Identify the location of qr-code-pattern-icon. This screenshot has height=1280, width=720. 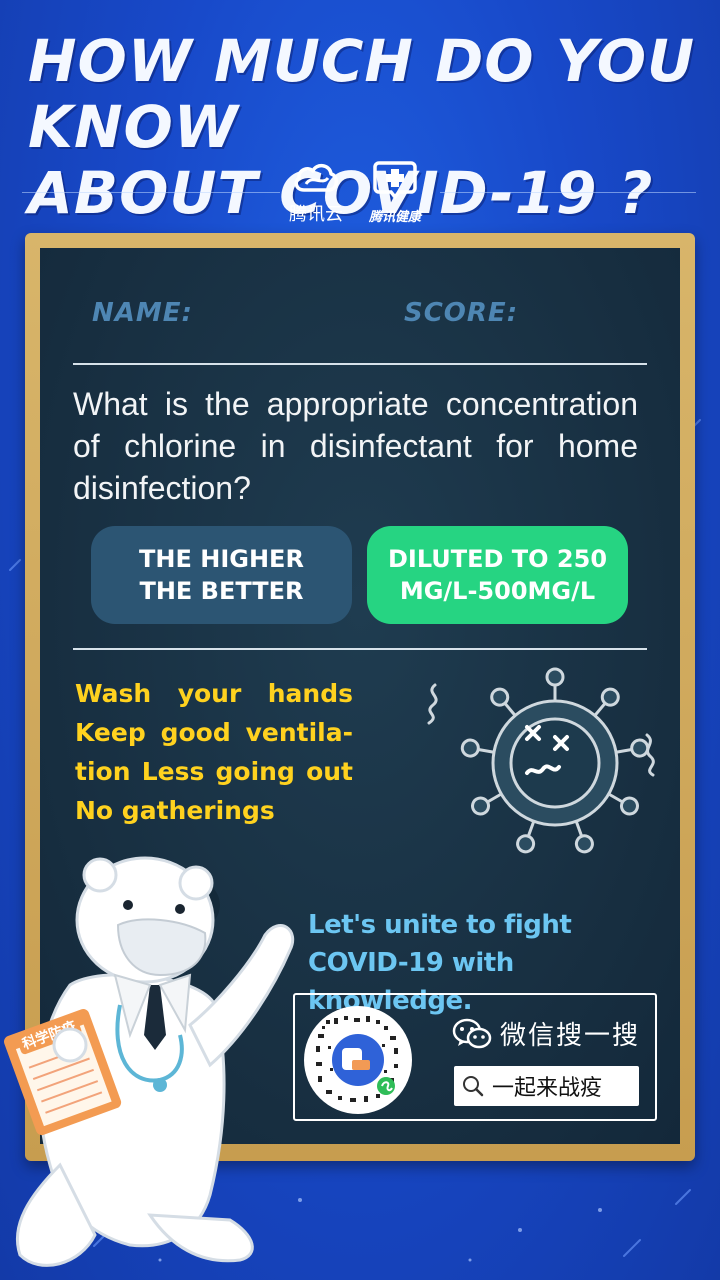
(357, 1059).